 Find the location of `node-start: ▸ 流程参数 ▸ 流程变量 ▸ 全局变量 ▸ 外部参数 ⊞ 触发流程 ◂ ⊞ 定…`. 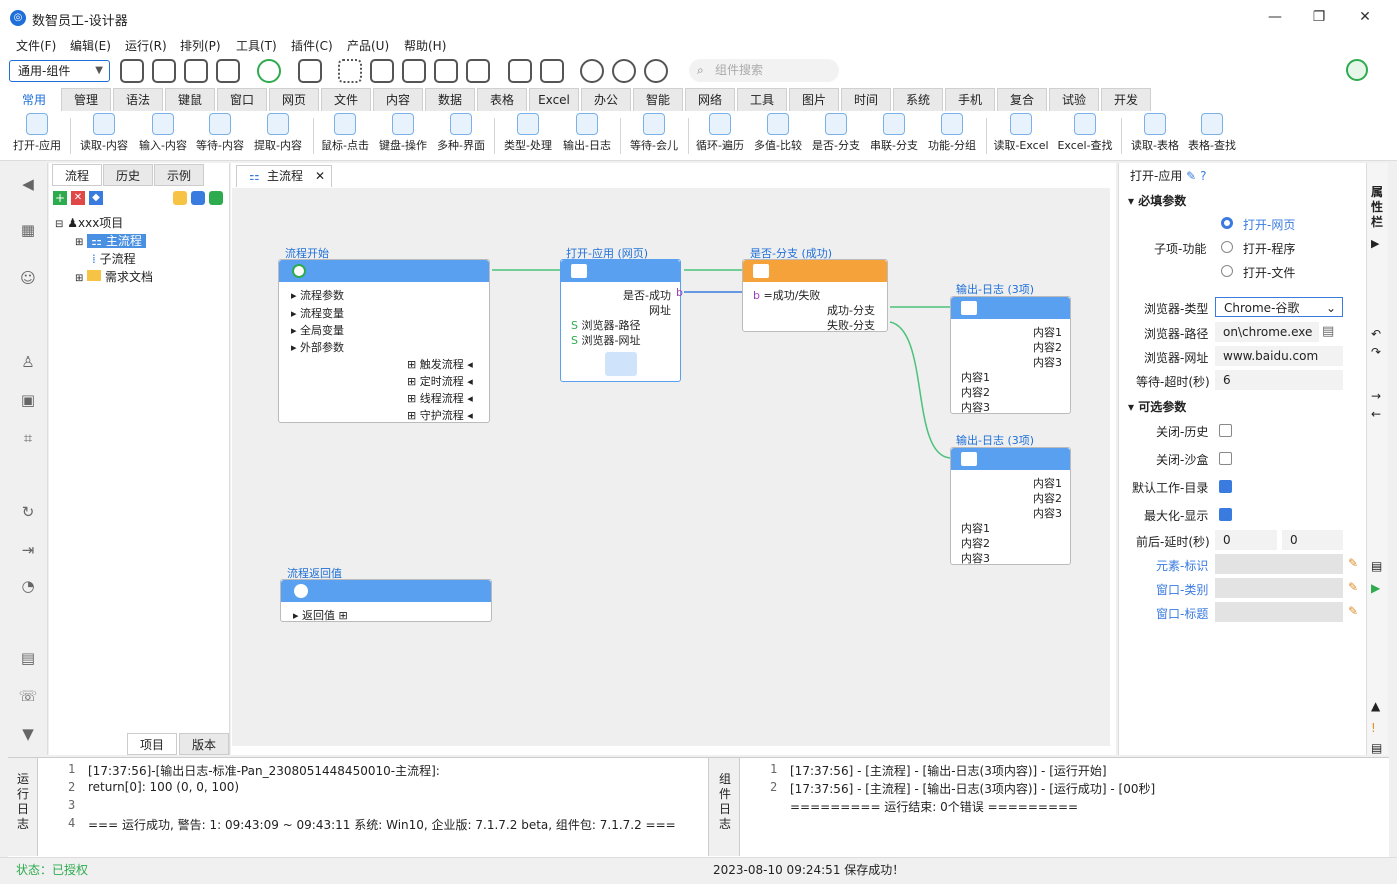

node-start: ▸ 流程参数 ▸ 流程变量 ▸ 全局变量 ▸ 外部参数 ⊞ 触发流程 ◂ ⊞ 定… is located at coordinates (384, 341).